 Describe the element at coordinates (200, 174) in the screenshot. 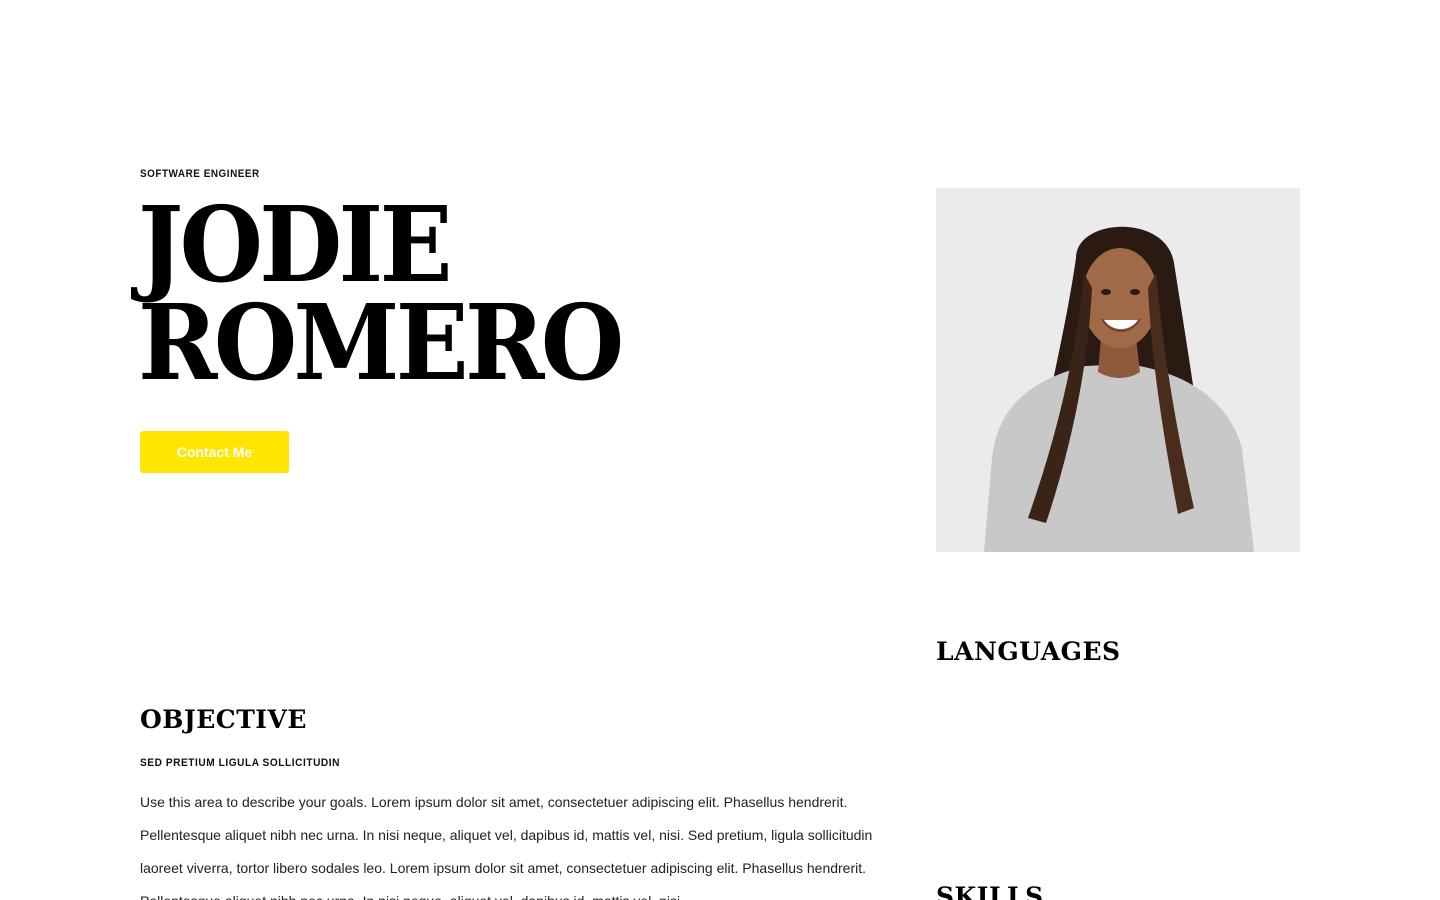

I see `job-title: SOFTWARE ENGINEER` at that location.